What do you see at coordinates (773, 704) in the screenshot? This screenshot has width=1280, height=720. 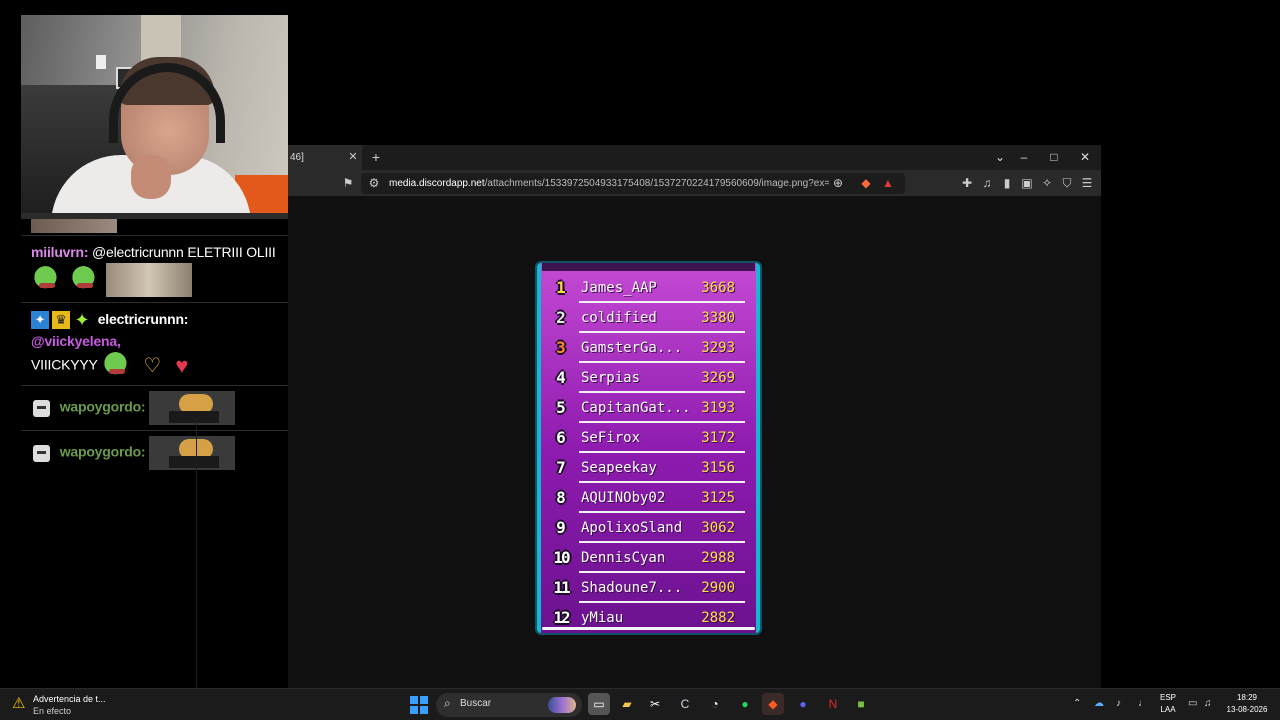 I see `brave-browser-icon: ◆` at bounding box center [773, 704].